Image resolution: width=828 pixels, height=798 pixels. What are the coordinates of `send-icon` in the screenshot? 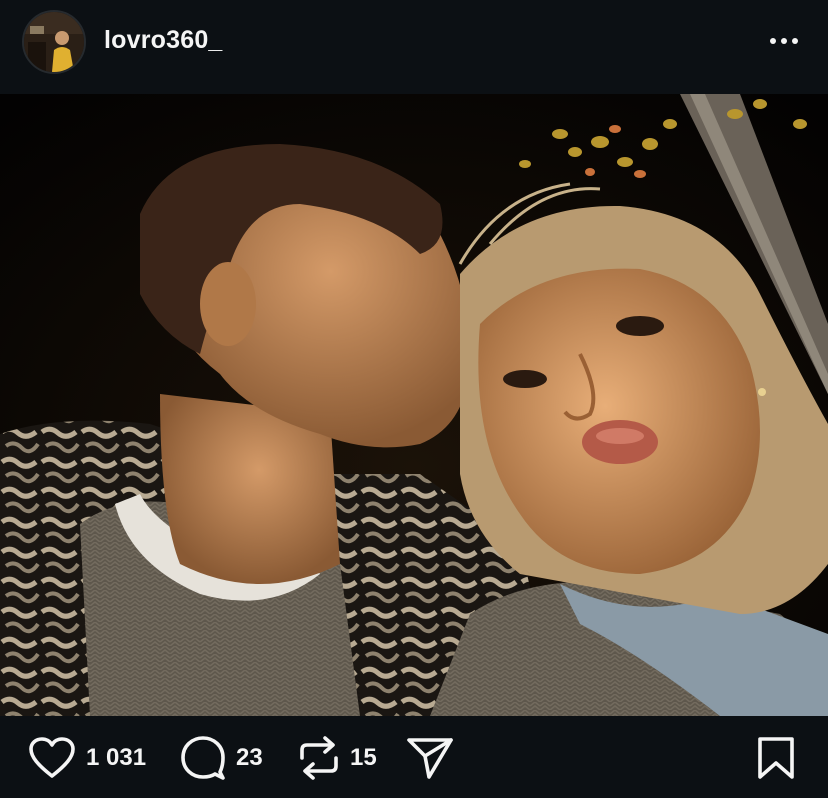 It's located at (430, 758).